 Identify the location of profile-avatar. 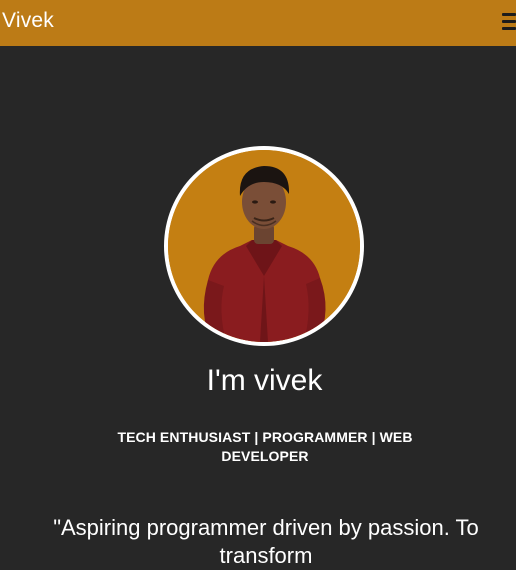
(264, 246).